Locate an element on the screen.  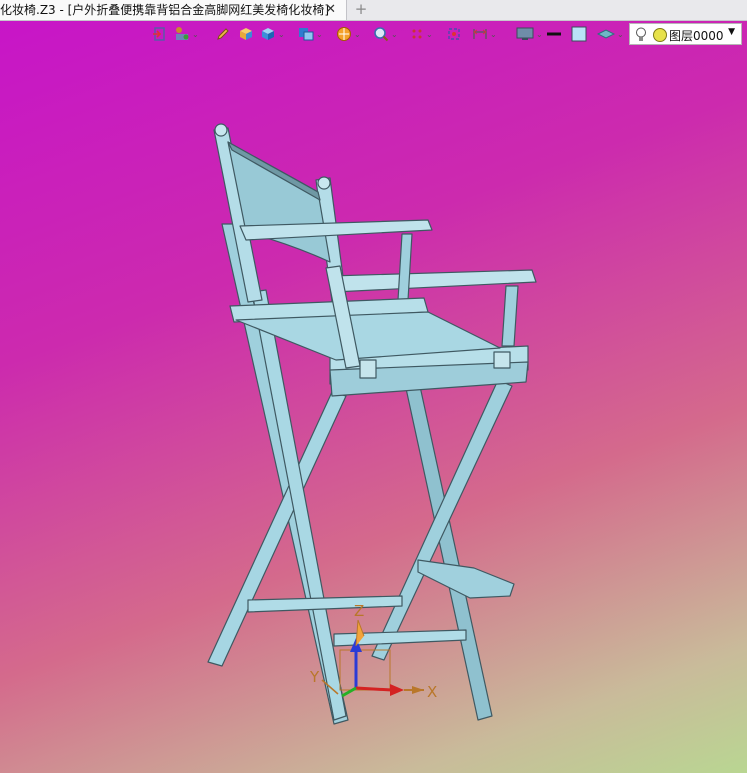
axis-label-z: Z is located at coordinates (359, 611).